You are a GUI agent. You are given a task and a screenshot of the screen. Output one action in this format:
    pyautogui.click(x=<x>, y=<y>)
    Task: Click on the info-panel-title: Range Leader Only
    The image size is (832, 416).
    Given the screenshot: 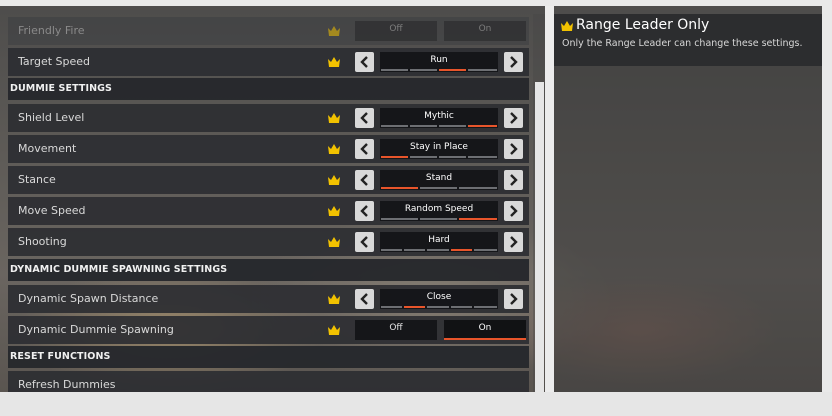 What is the action you would take?
    pyautogui.click(x=643, y=25)
    